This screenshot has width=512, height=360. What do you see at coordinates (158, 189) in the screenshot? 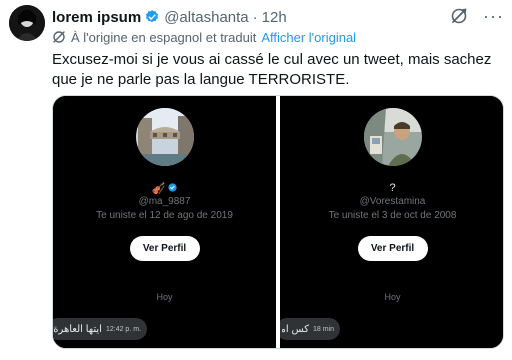
I see `profile-name-text-left: 🎻` at bounding box center [158, 189].